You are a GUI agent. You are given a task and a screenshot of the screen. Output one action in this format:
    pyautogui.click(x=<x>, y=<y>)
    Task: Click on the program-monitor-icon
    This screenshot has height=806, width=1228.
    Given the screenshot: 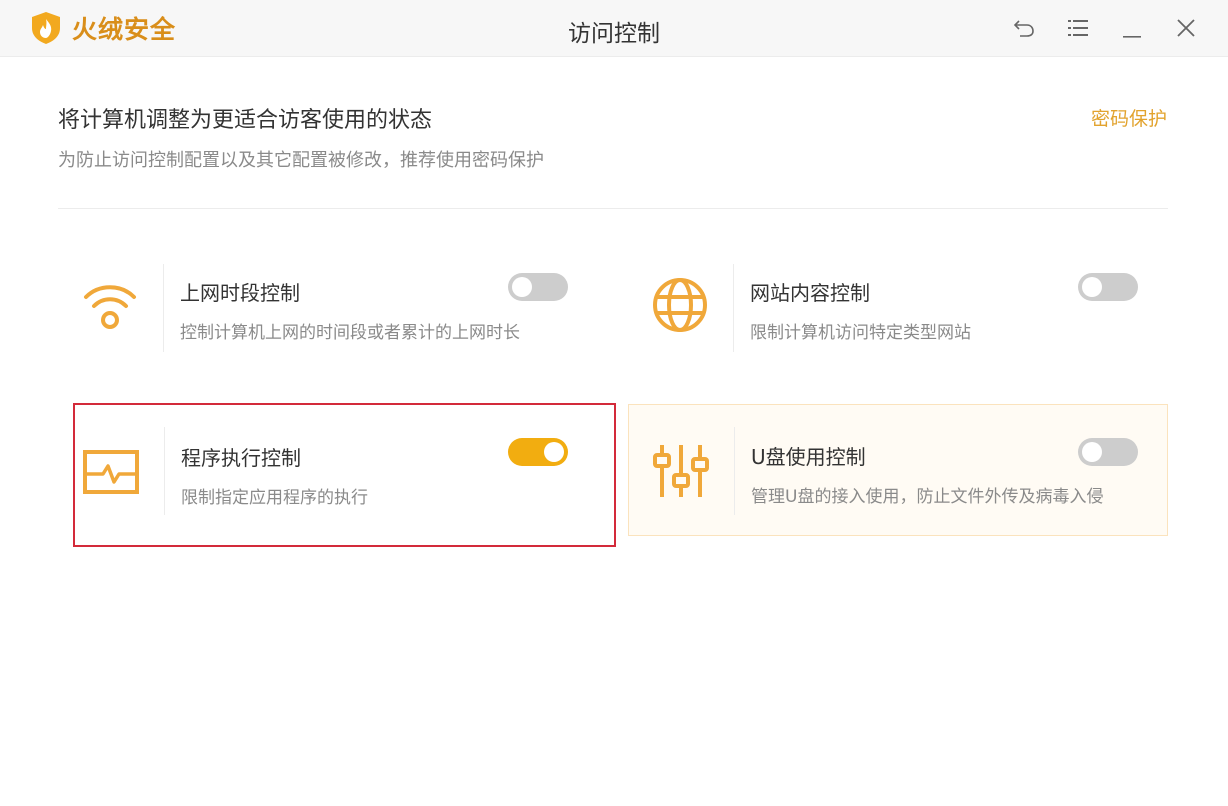 What is the action you would take?
    pyautogui.click(x=111, y=472)
    